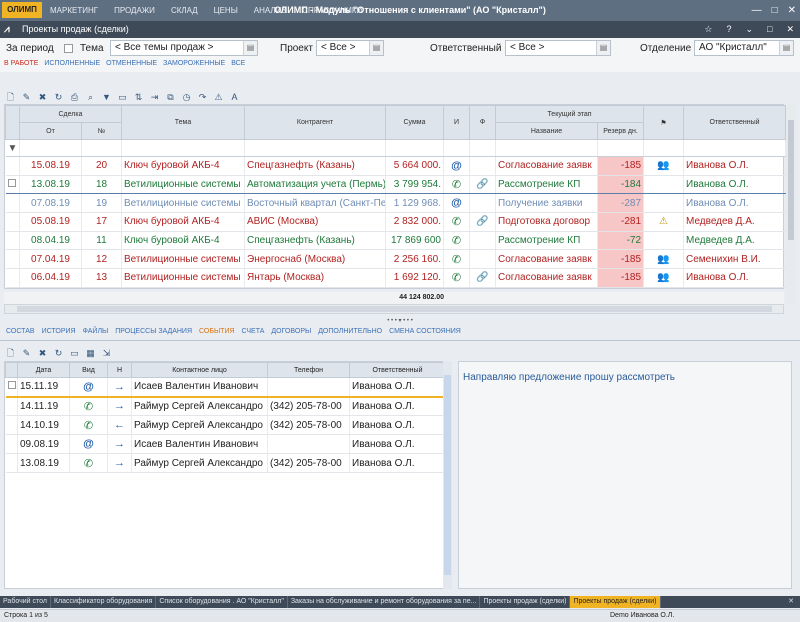 The width and height of the screenshot is (800, 622). What do you see at coordinates (253, 331) in the screenshot?
I see `tab-invoices: СЧЕТА` at bounding box center [253, 331].